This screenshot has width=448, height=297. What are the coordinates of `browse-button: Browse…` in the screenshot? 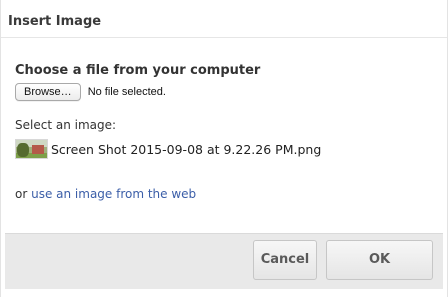 It's located at (48, 92).